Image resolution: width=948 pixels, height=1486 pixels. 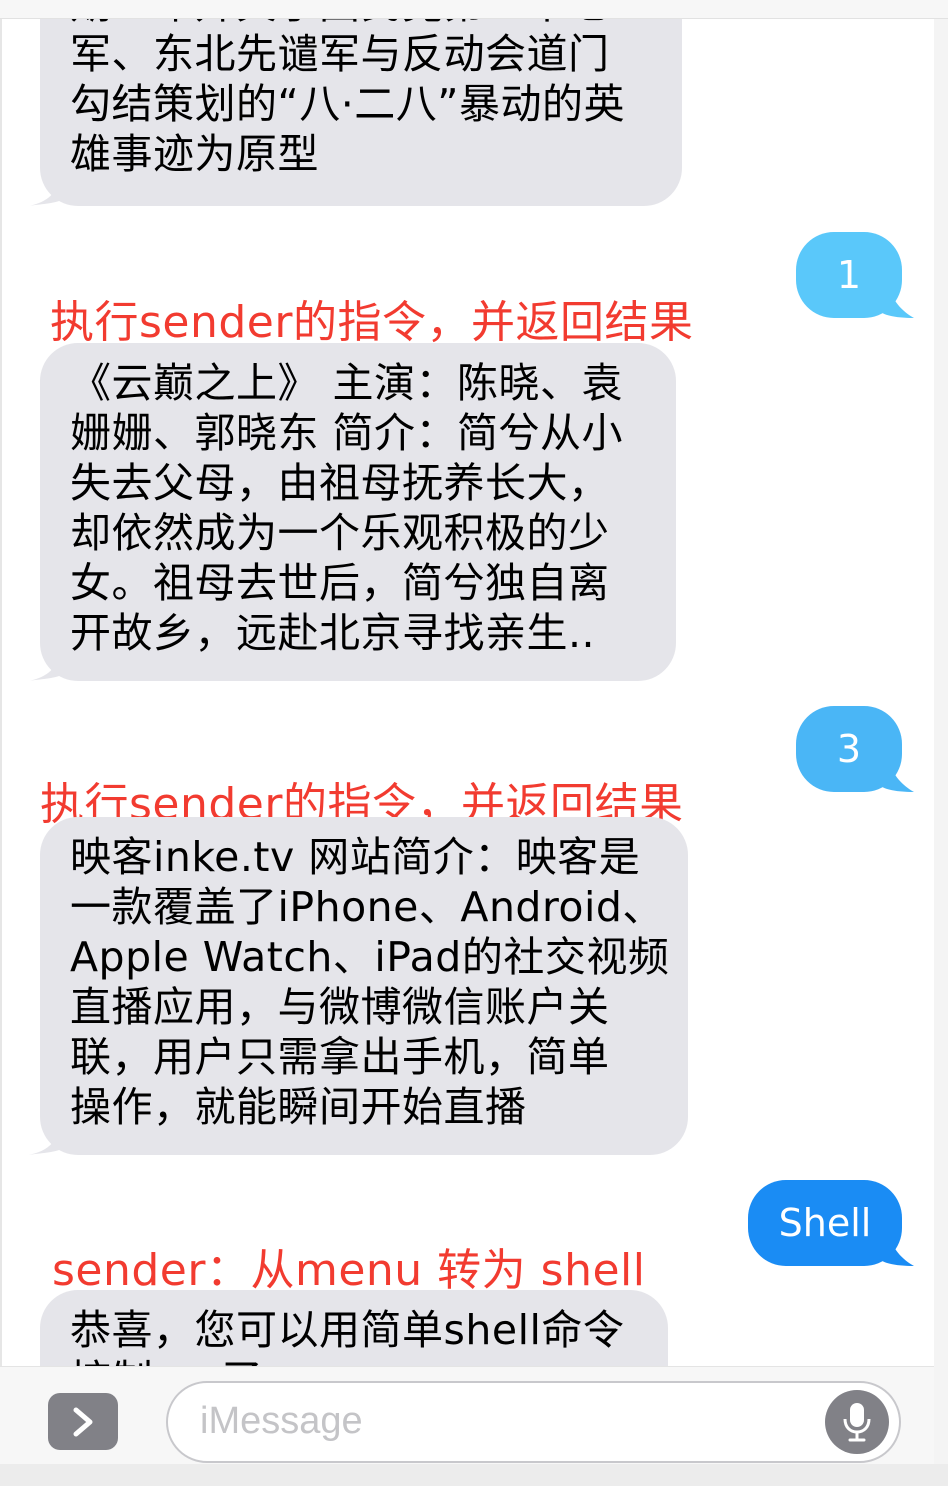 What do you see at coordinates (340, 533) in the screenshot?
I see `message-line: 却依然成为一个乐观积极的少` at bounding box center [340, 533].